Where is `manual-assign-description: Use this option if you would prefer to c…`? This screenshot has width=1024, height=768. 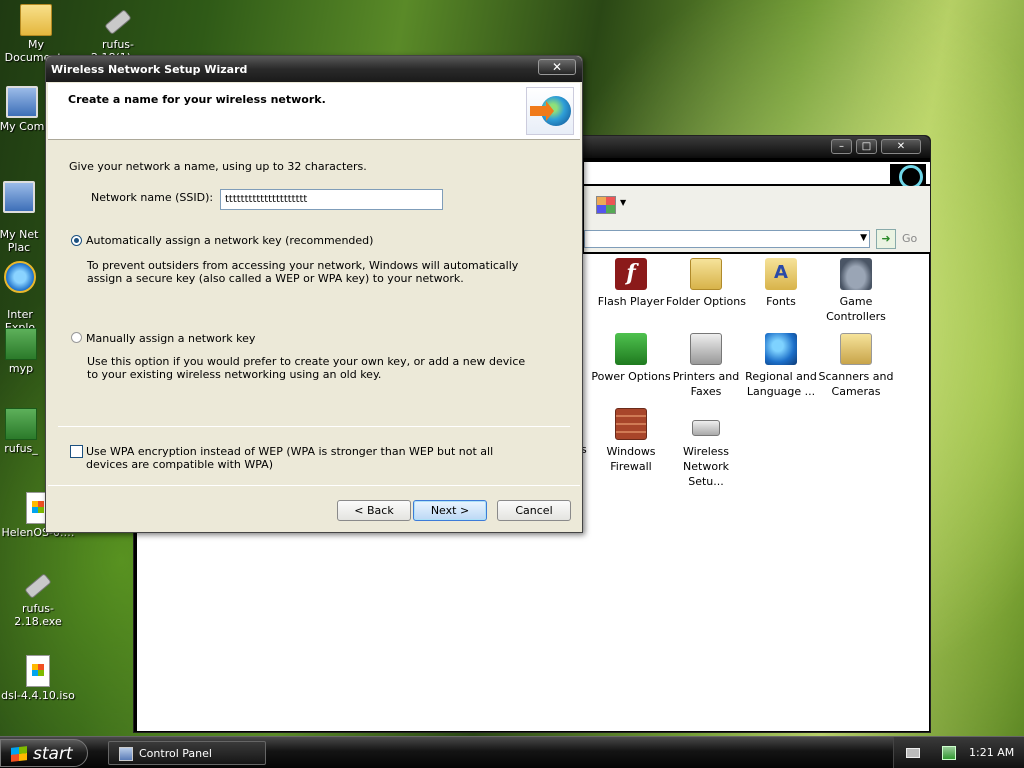 manual-assign-description: Use this option if you would prefer to c… is located at coordinates (306, 368).